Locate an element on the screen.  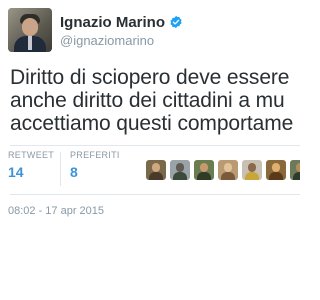
tweet-text-line: accettiamo questi comportame is located at coordinates (152, 123).